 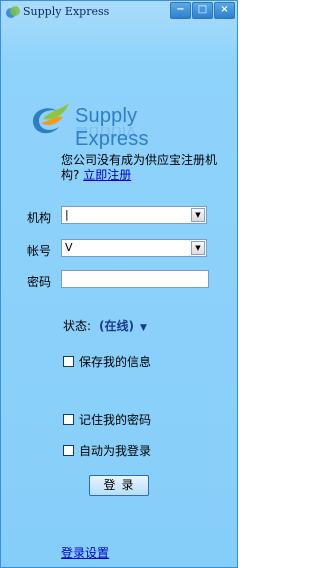 What do you see at coordinates (116, 326) in the screenshot?
I see `status-value: (在线)` at bounding box center [116, 326].